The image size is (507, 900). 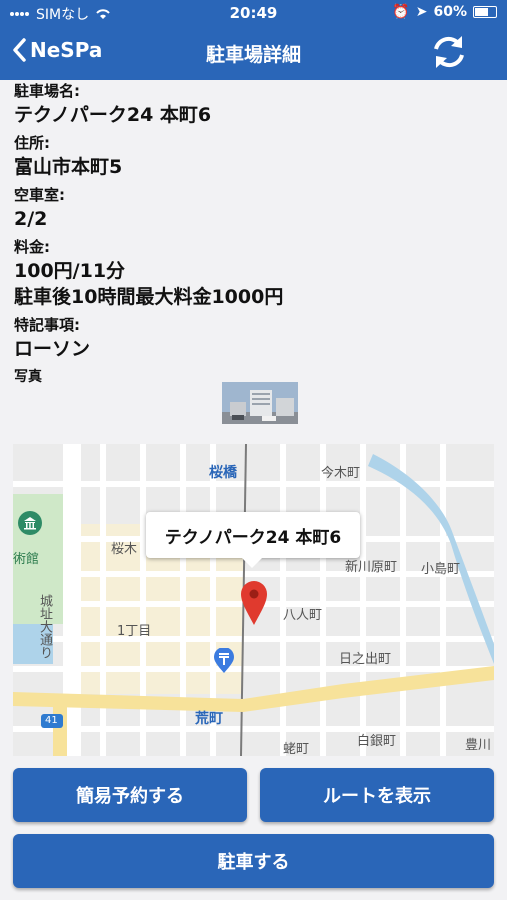 What do you see at coordinates (44, 626) in the screenshot?
I see `map-label-street: 城址大通り` at bounding box center [44, 626].